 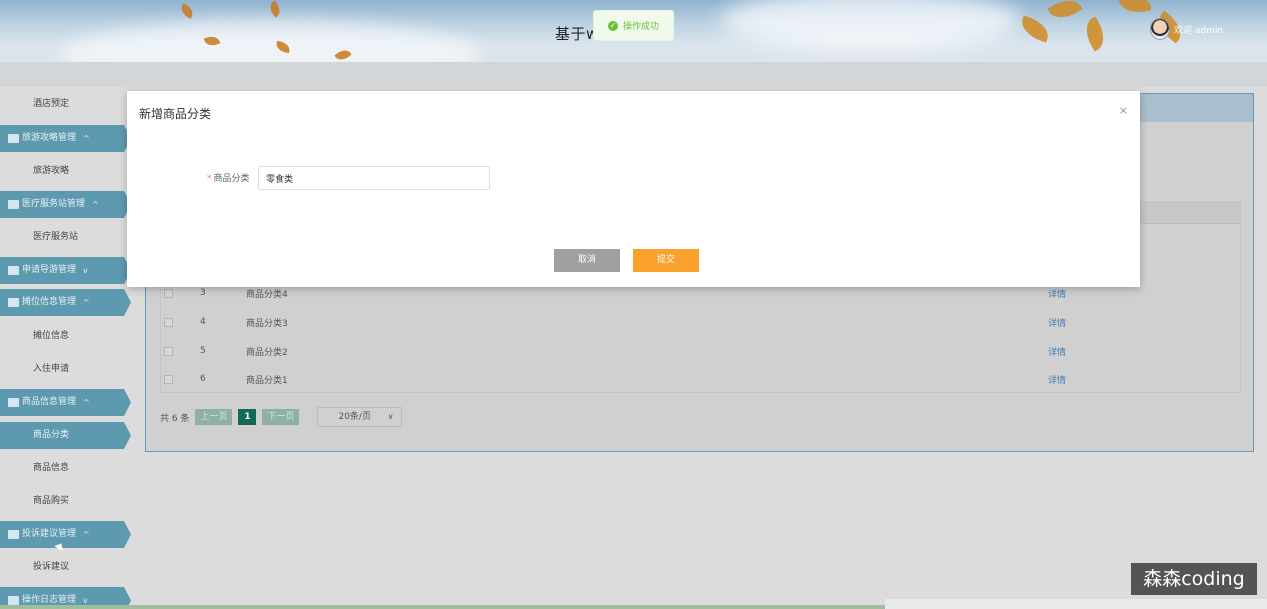 I want to click on nav-bar, so click(x=633, y=74).